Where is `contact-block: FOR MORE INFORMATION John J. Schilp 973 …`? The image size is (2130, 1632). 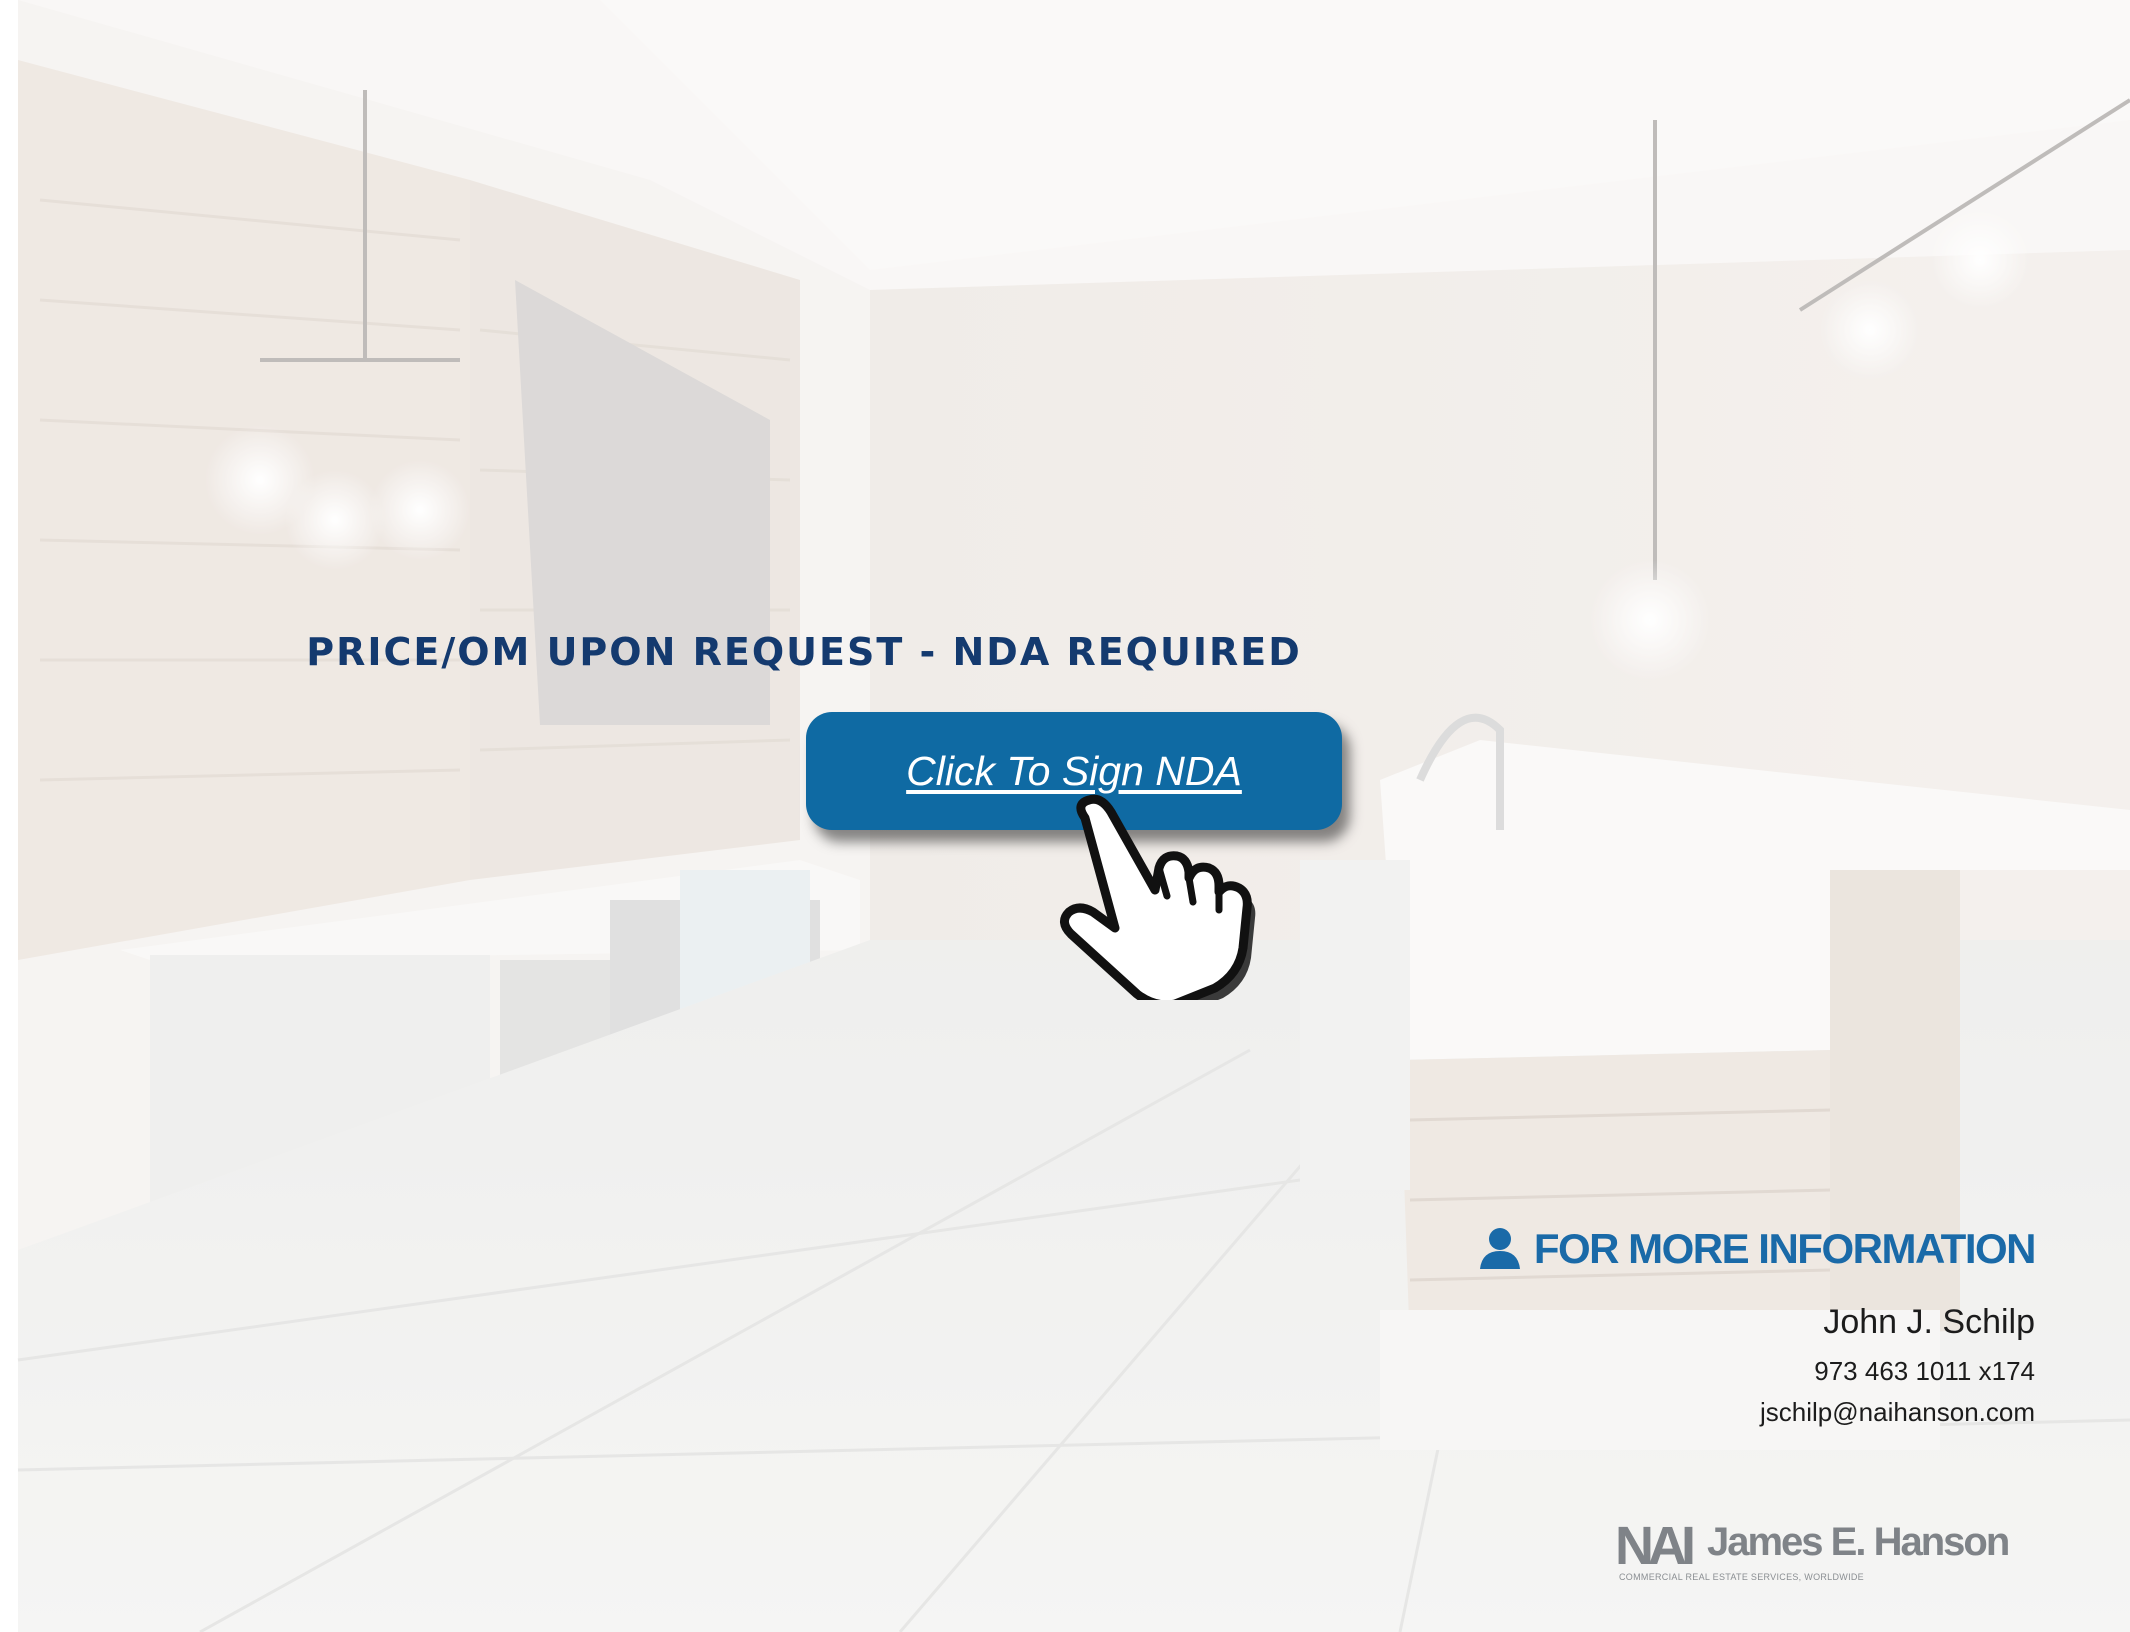
contact-block: FOR MORE INFORMATION John J. Schilp 973 … is located at coordinates (1757, 1326).